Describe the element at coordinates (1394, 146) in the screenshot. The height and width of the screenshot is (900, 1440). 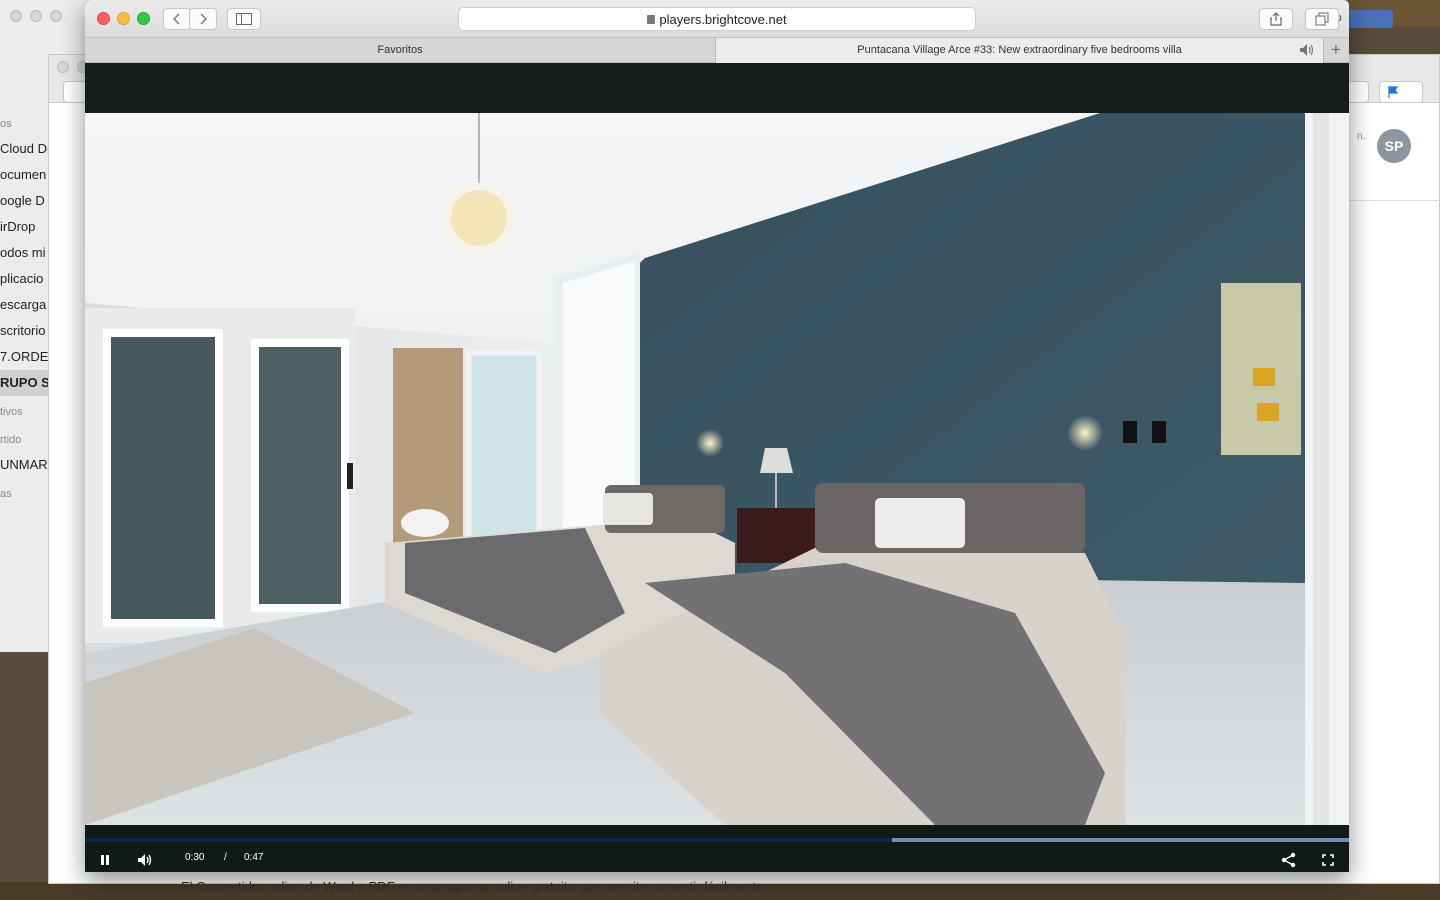
I see `avatar: SP` at that location.